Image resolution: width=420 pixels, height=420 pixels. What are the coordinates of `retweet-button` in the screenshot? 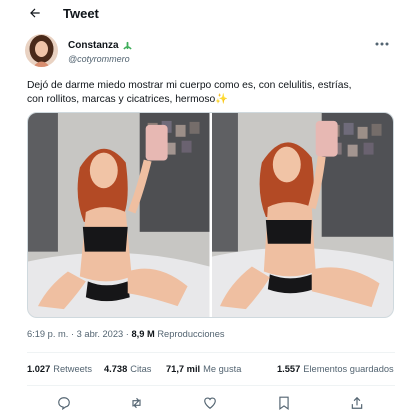 It's located at (136, 403).